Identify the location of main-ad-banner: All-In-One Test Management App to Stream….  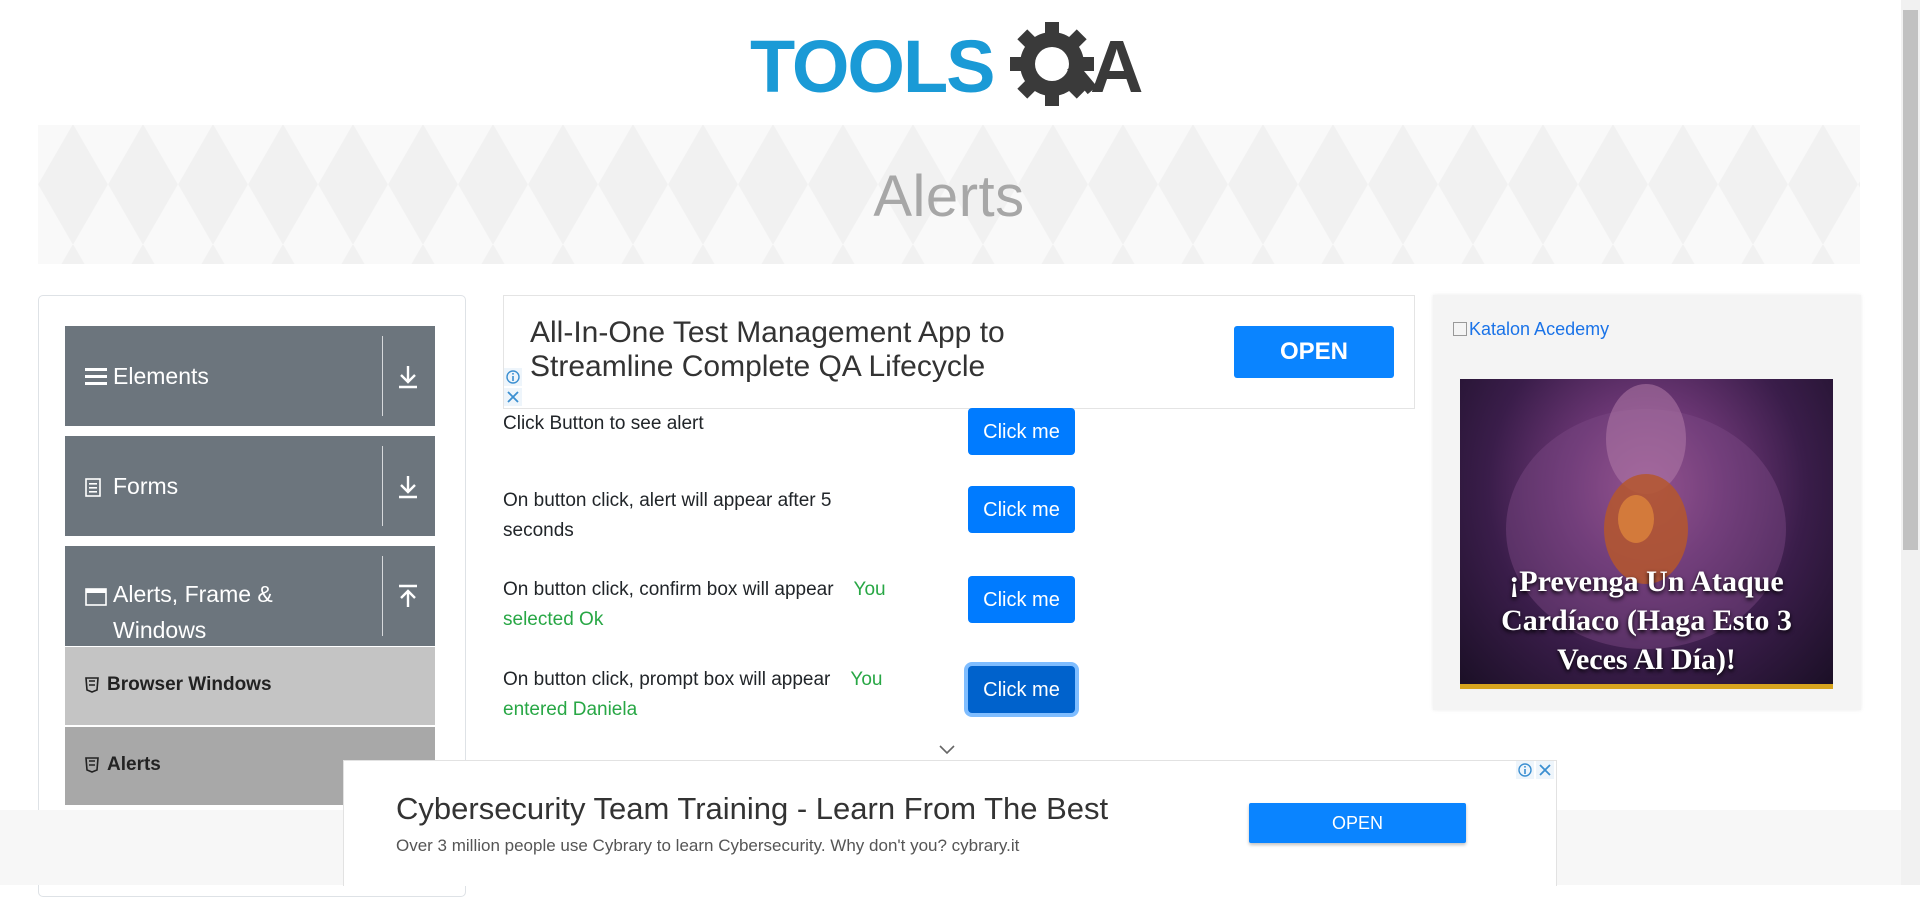
(959, 352).